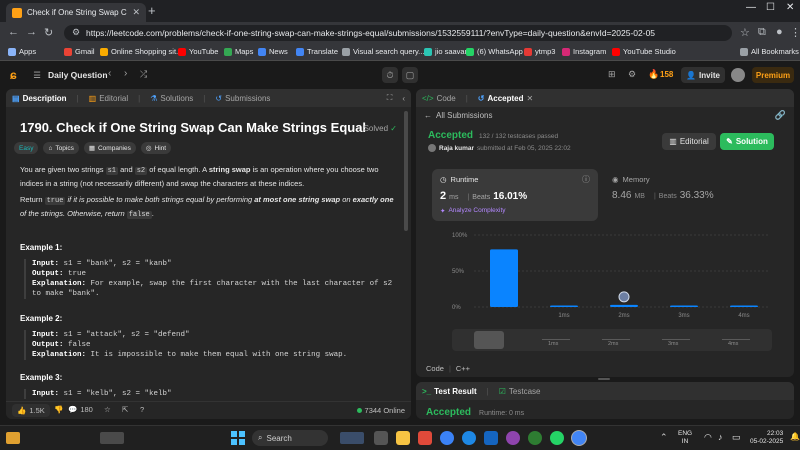  What do you see at coordinates (664, 437) in the screenshot?
I see `tray-chevron-icon: ⌃` at bounding box center [664, 437].